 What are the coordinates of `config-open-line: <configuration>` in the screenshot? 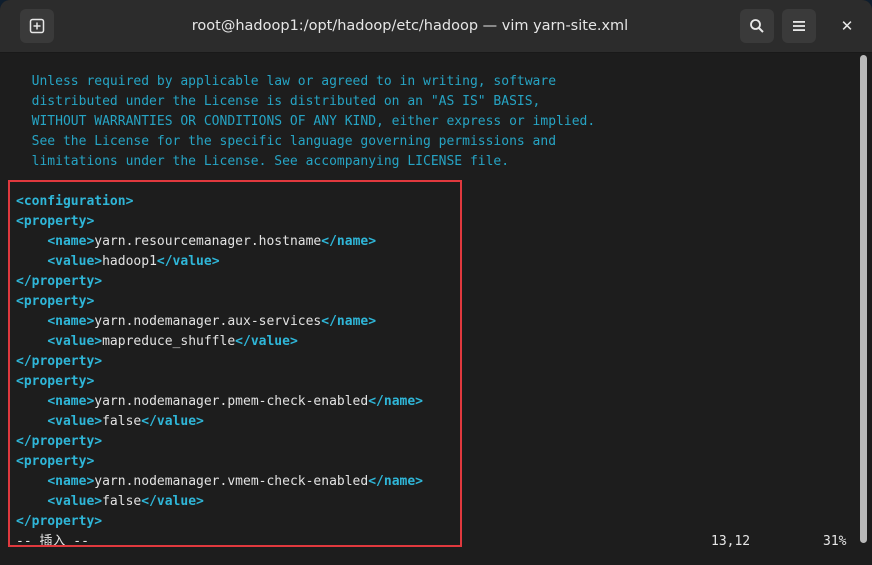 It's located at (75, 201).